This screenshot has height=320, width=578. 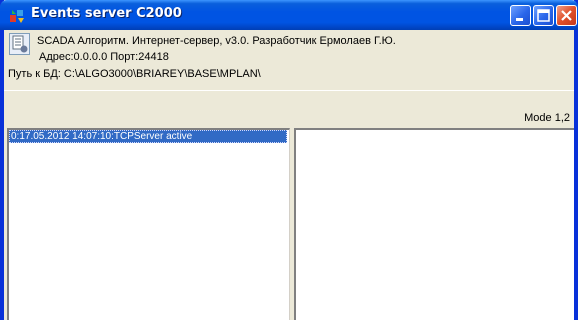 What do you see at coordinates (19, 44) in the screenshot?
I see `database-icon` at bounding box center [19, 44].